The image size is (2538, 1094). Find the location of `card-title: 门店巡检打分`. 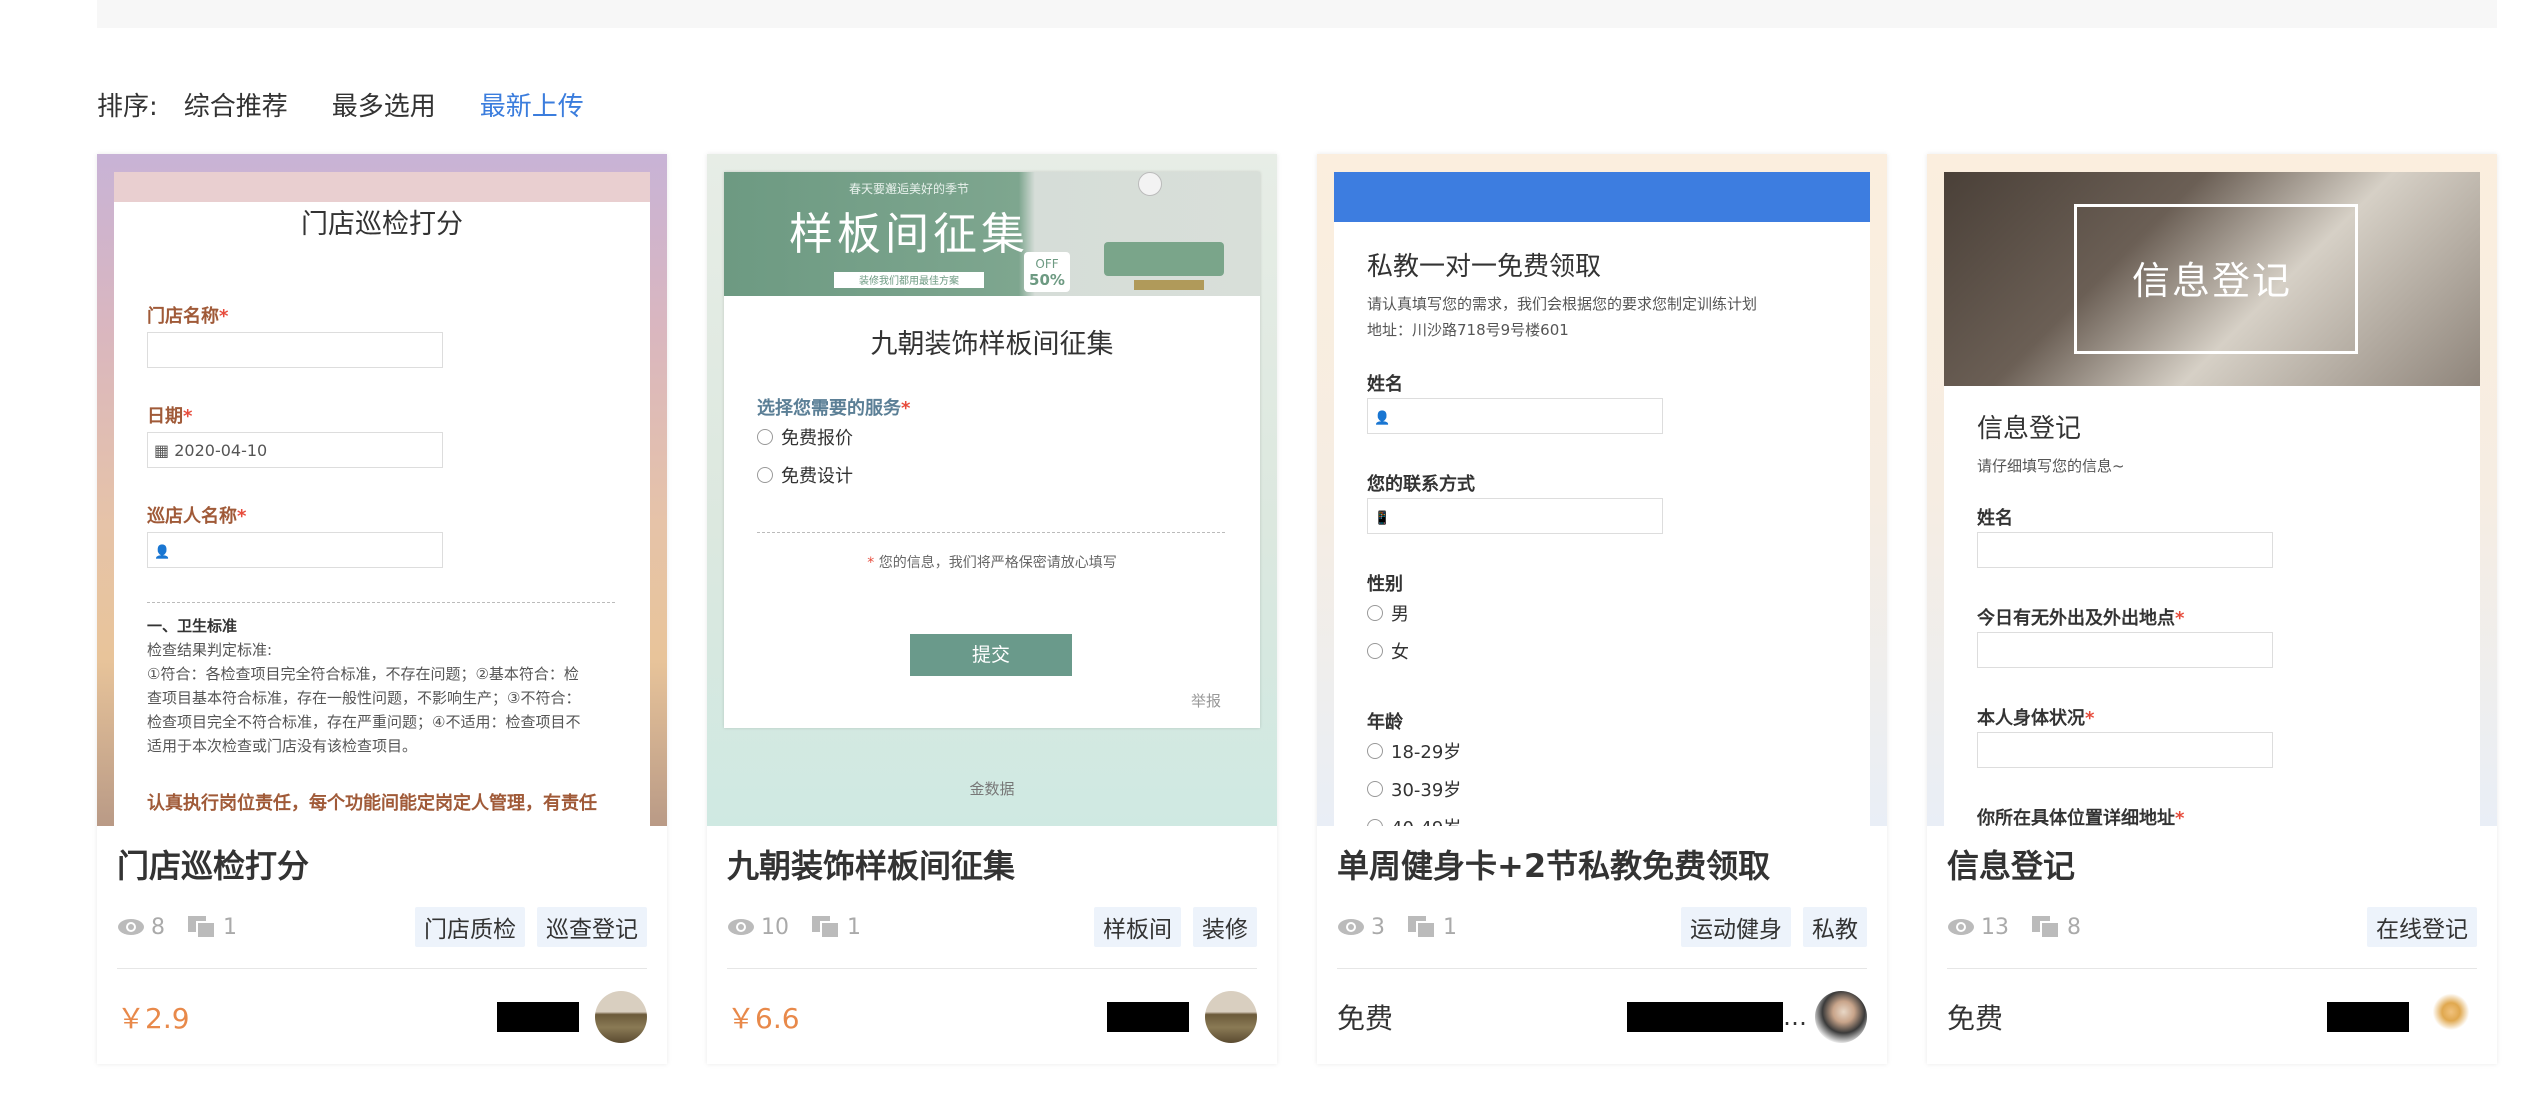

card-title: 门店巡检打分 is located at coordinates (382, 866).